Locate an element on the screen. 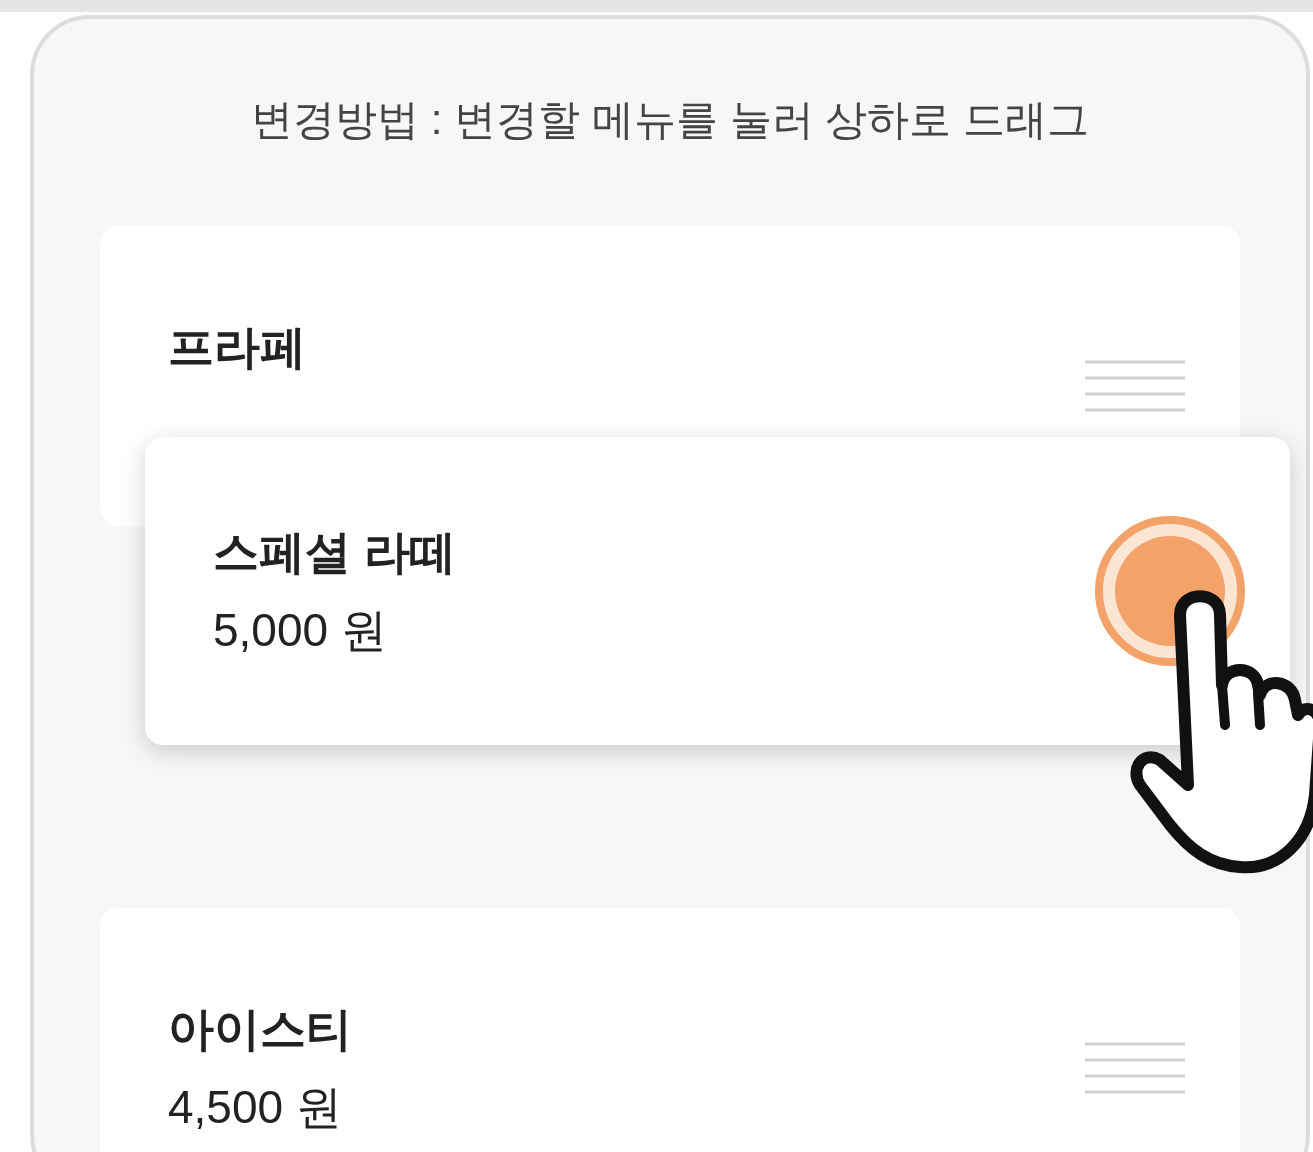  menu-item-name: 아이스티 is located at coordinates (260, 1029).